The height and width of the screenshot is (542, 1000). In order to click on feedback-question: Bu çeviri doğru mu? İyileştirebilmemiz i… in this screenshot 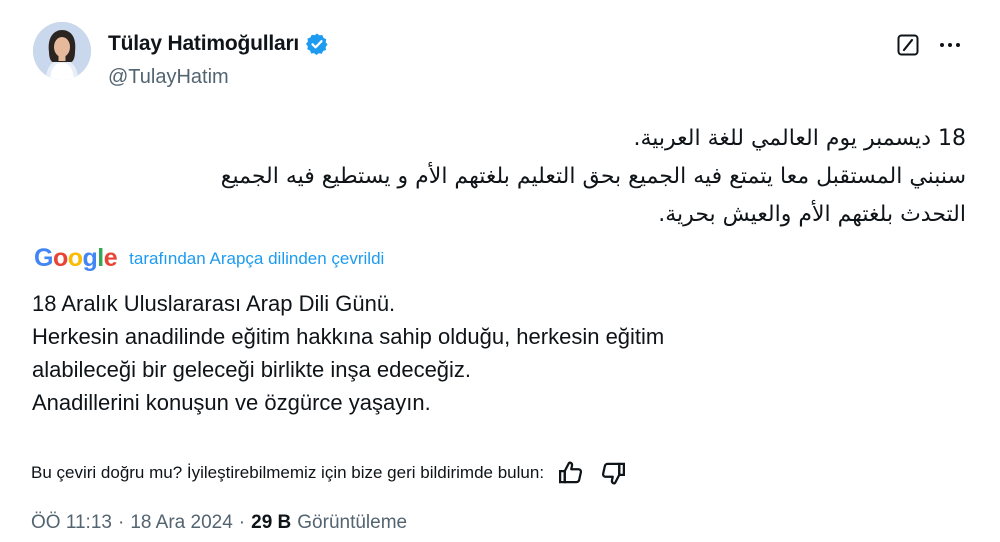, I will do `click(288, 472)`.